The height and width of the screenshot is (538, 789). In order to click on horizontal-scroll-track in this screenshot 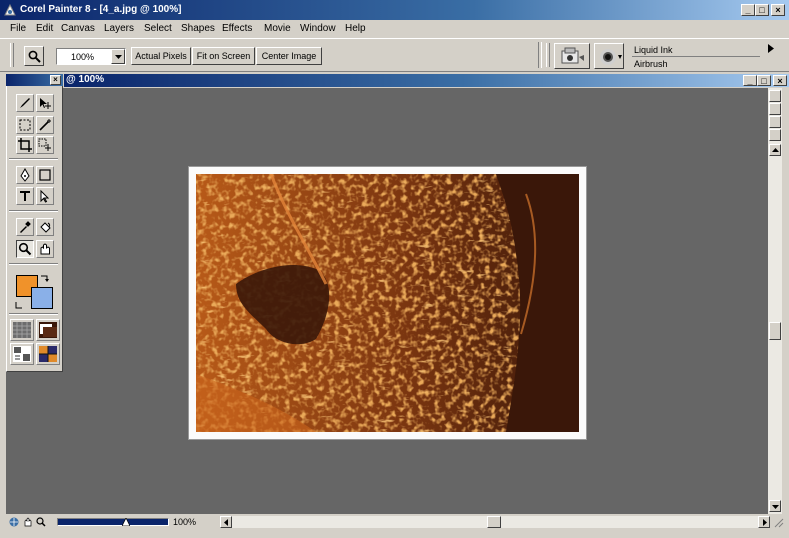, I will do `click(495, 522)`.